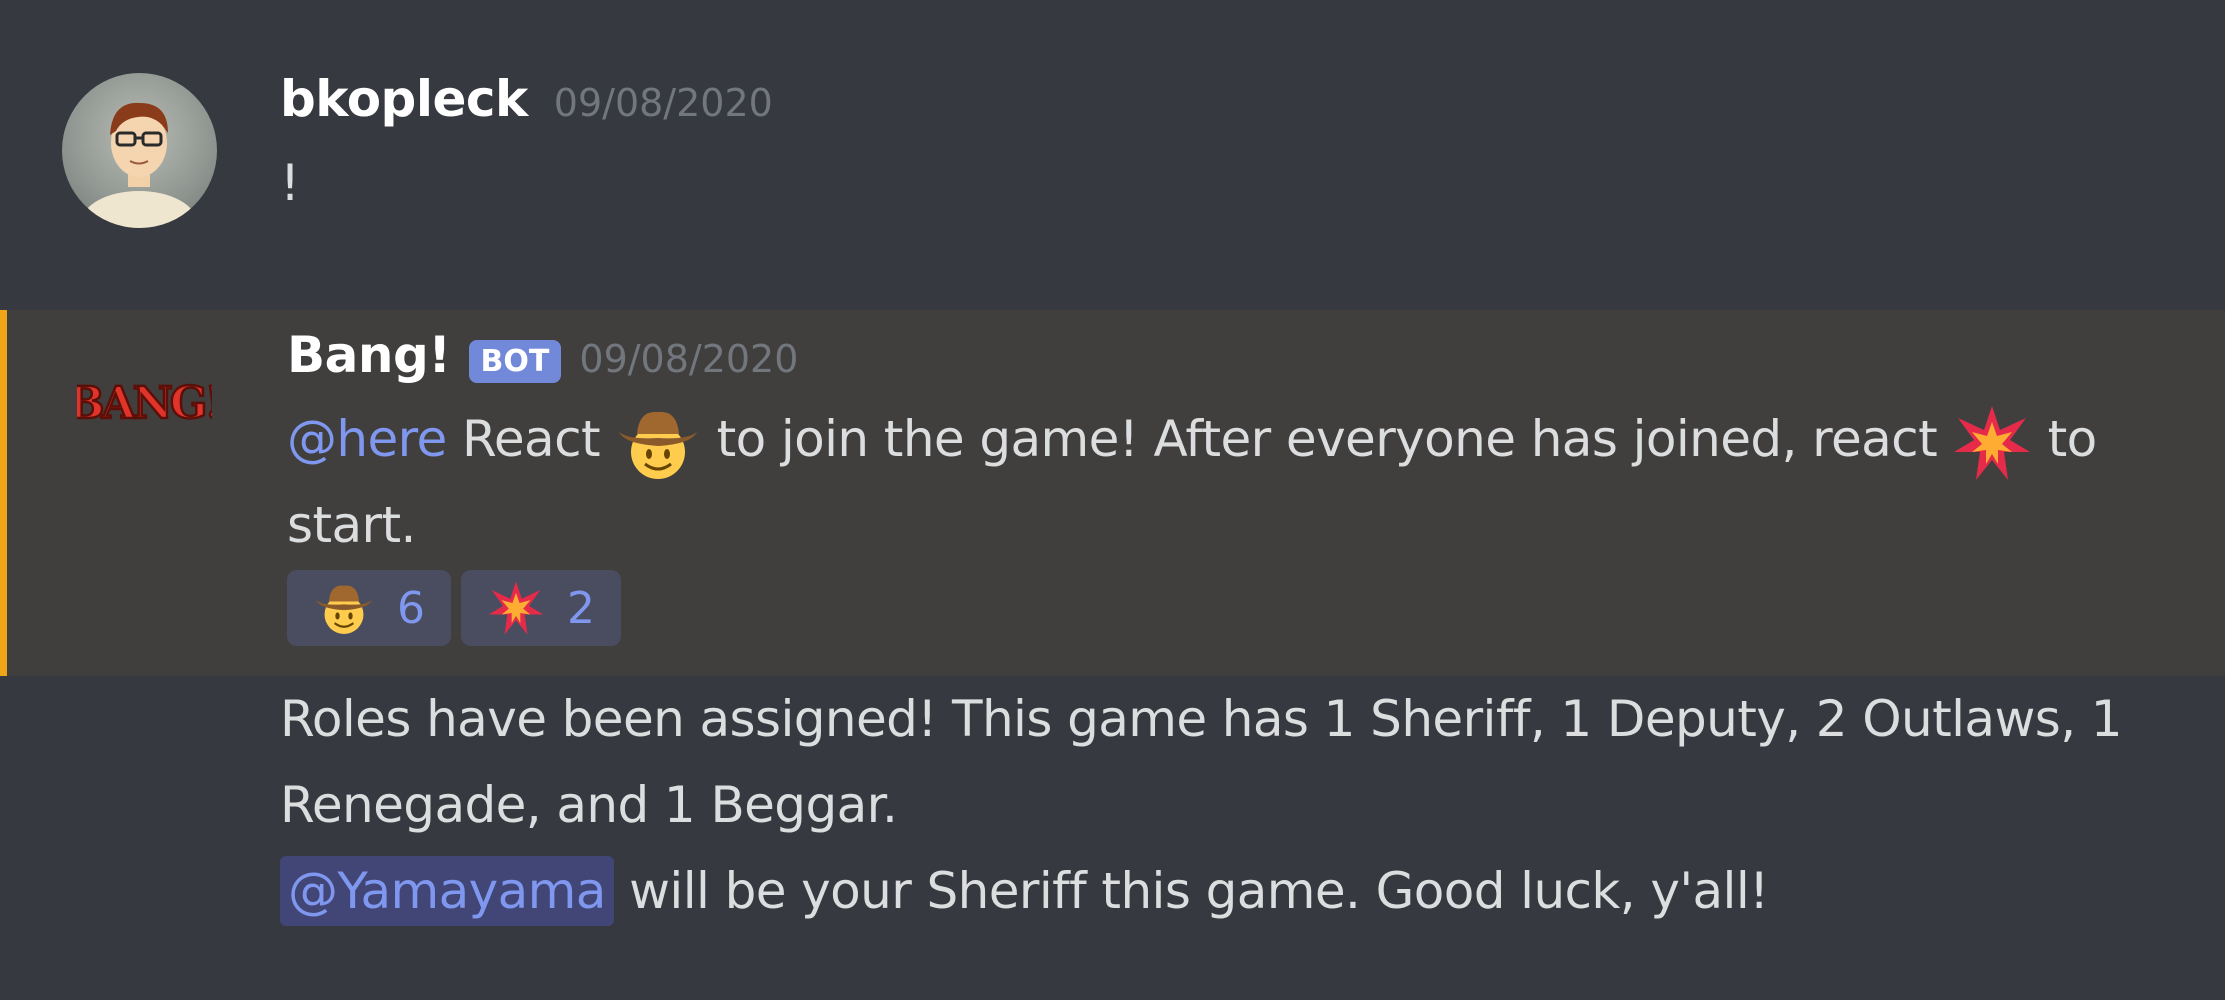  What do you see at coordinates (581, 608) in the screenshot?
I see `reaction-count: 2` at bounding box center [581, 608].